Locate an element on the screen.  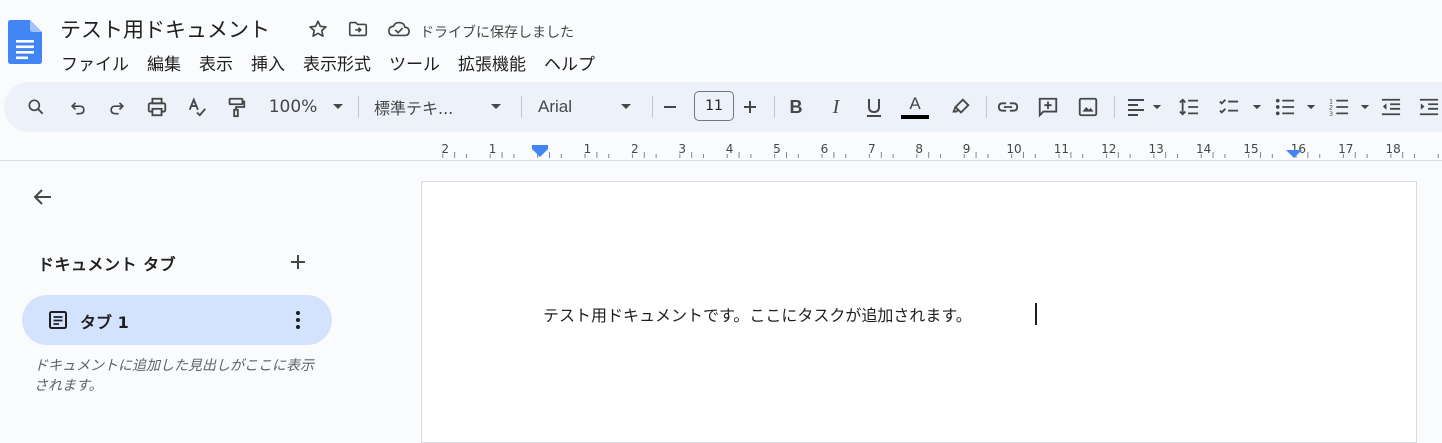
decrease-font-size-icon is located at coordinates (670, 107).